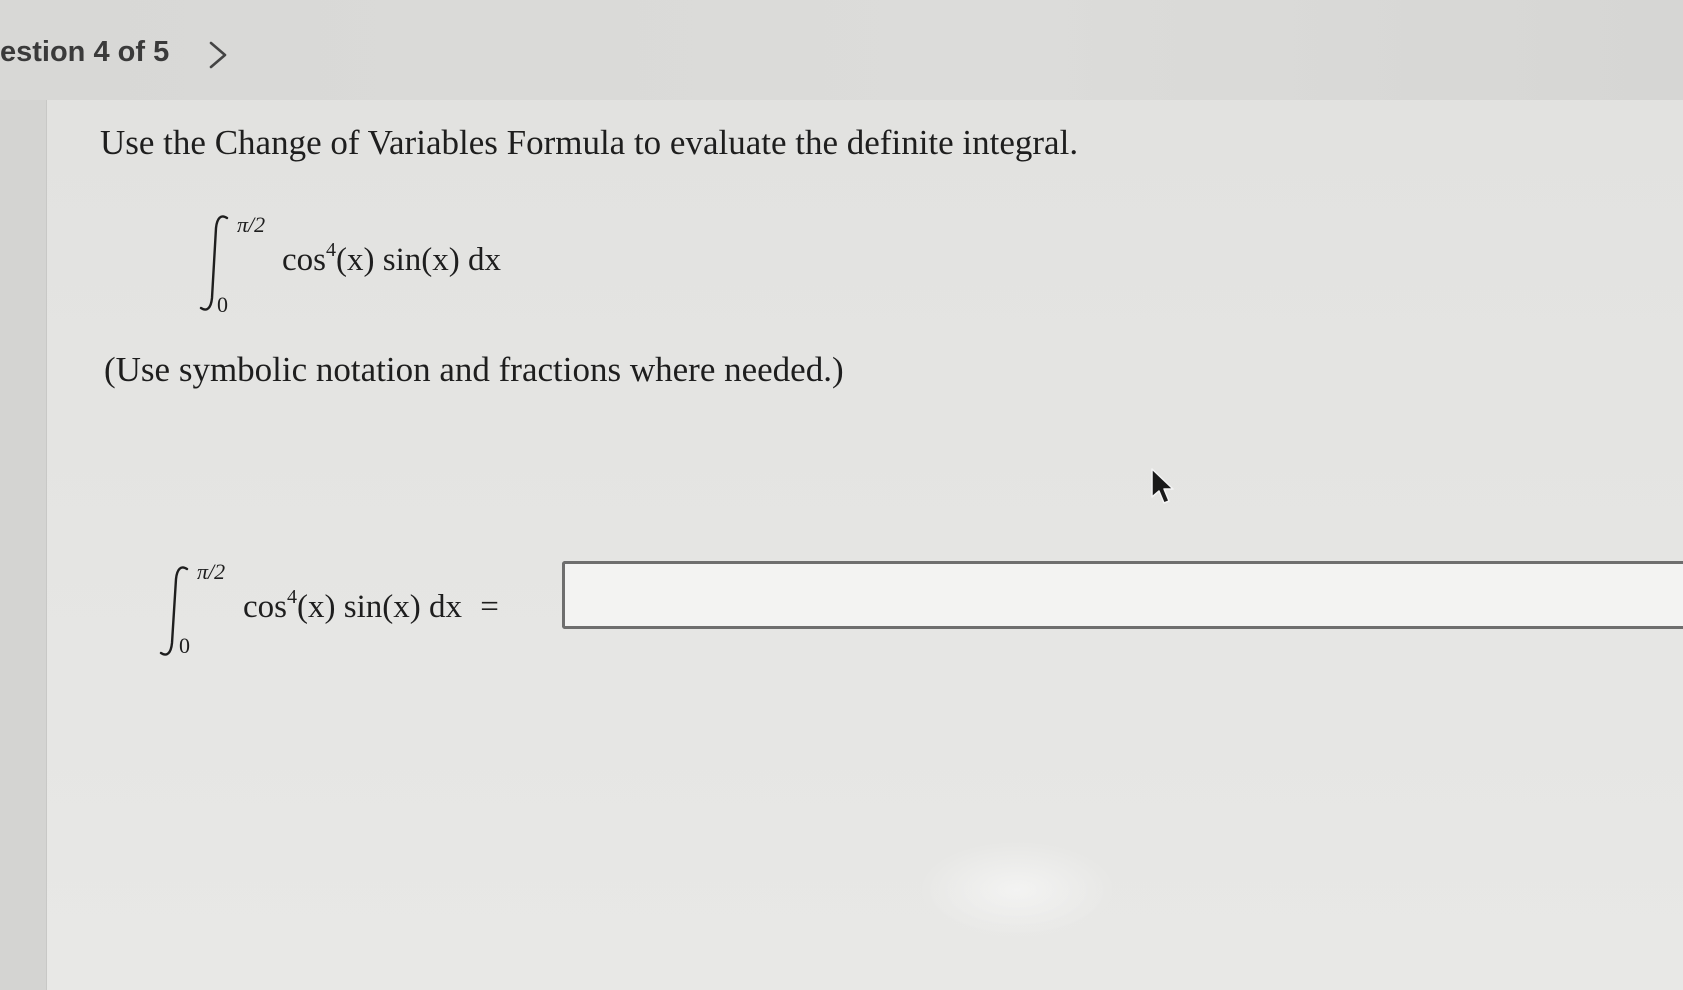  Describe the element at coordinates (1122, 595) in the screenshot. I see `answer-input` at that location.